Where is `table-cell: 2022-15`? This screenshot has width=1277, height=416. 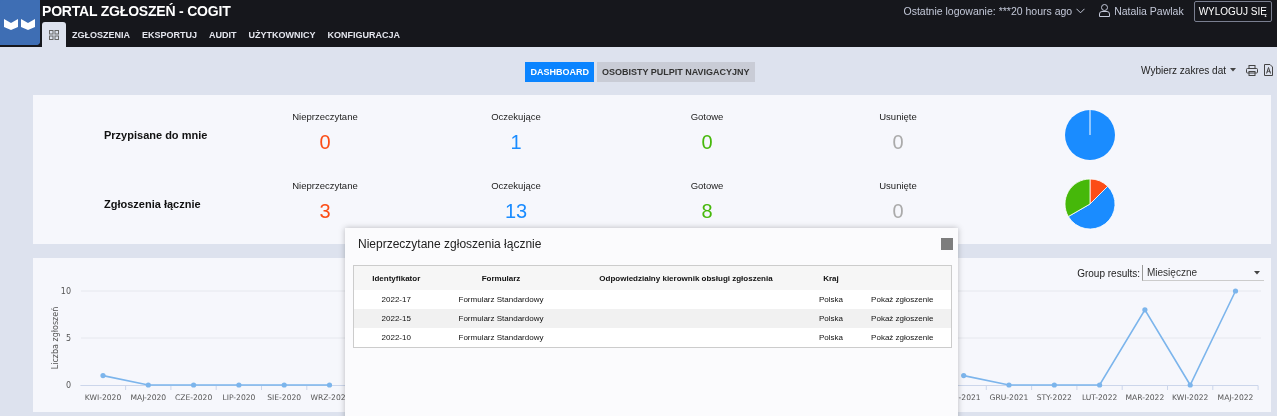
table-cell: 2022-15 is located at coordinates (396, 318).